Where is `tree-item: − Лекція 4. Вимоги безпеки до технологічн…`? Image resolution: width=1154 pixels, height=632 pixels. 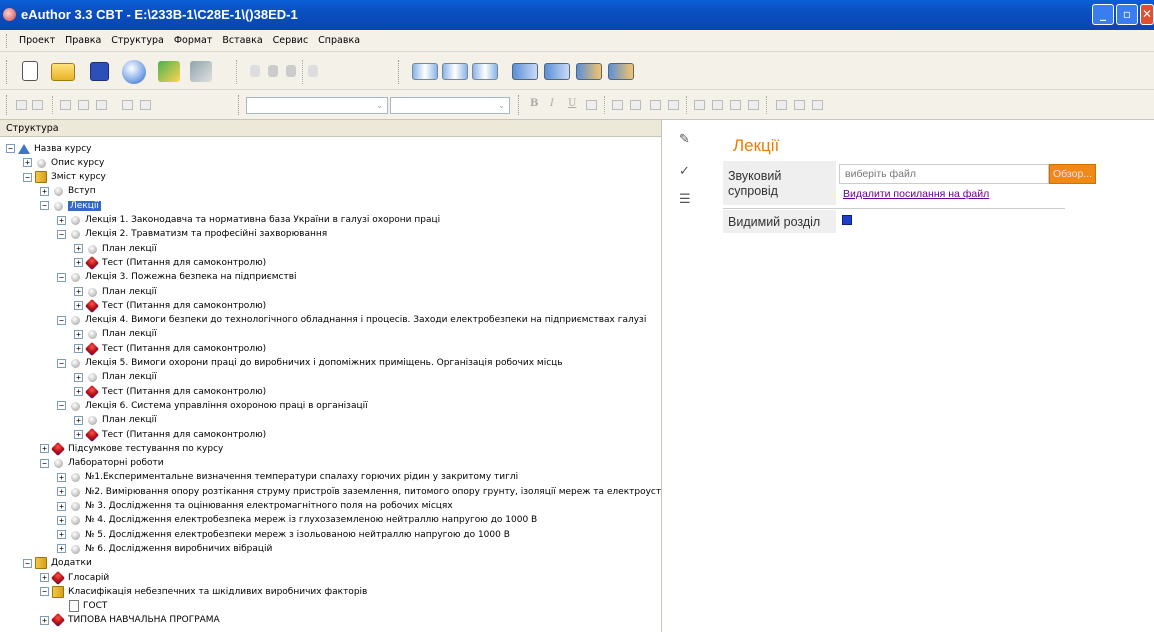 tree-item: − Лекція 4. Вимоги безпеки до технологічн… is located at coordinates (351, 320).